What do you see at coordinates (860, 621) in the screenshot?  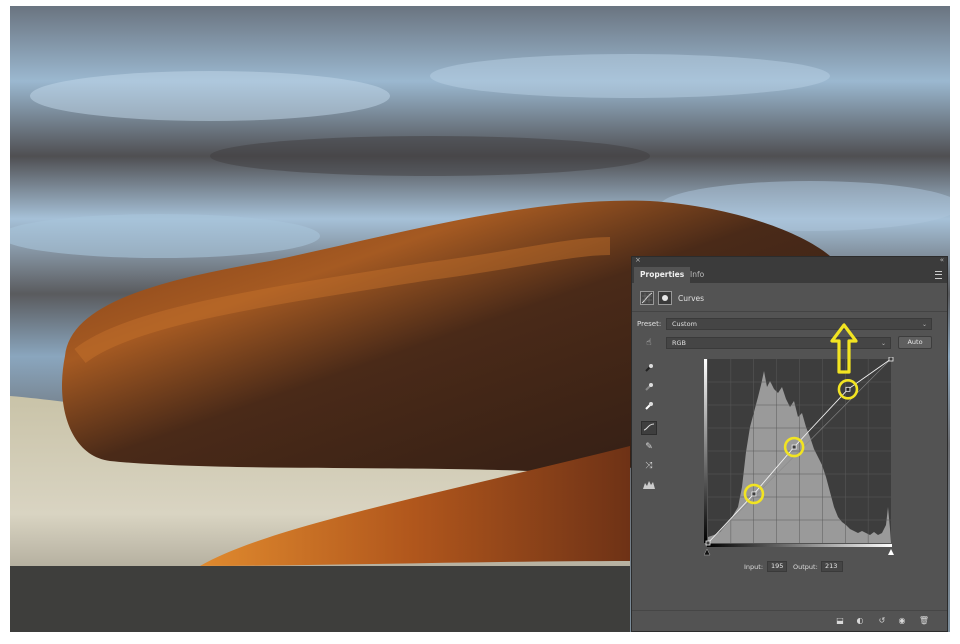 I see `view-previous-icon: ◐` at bounding box center [860, 621].